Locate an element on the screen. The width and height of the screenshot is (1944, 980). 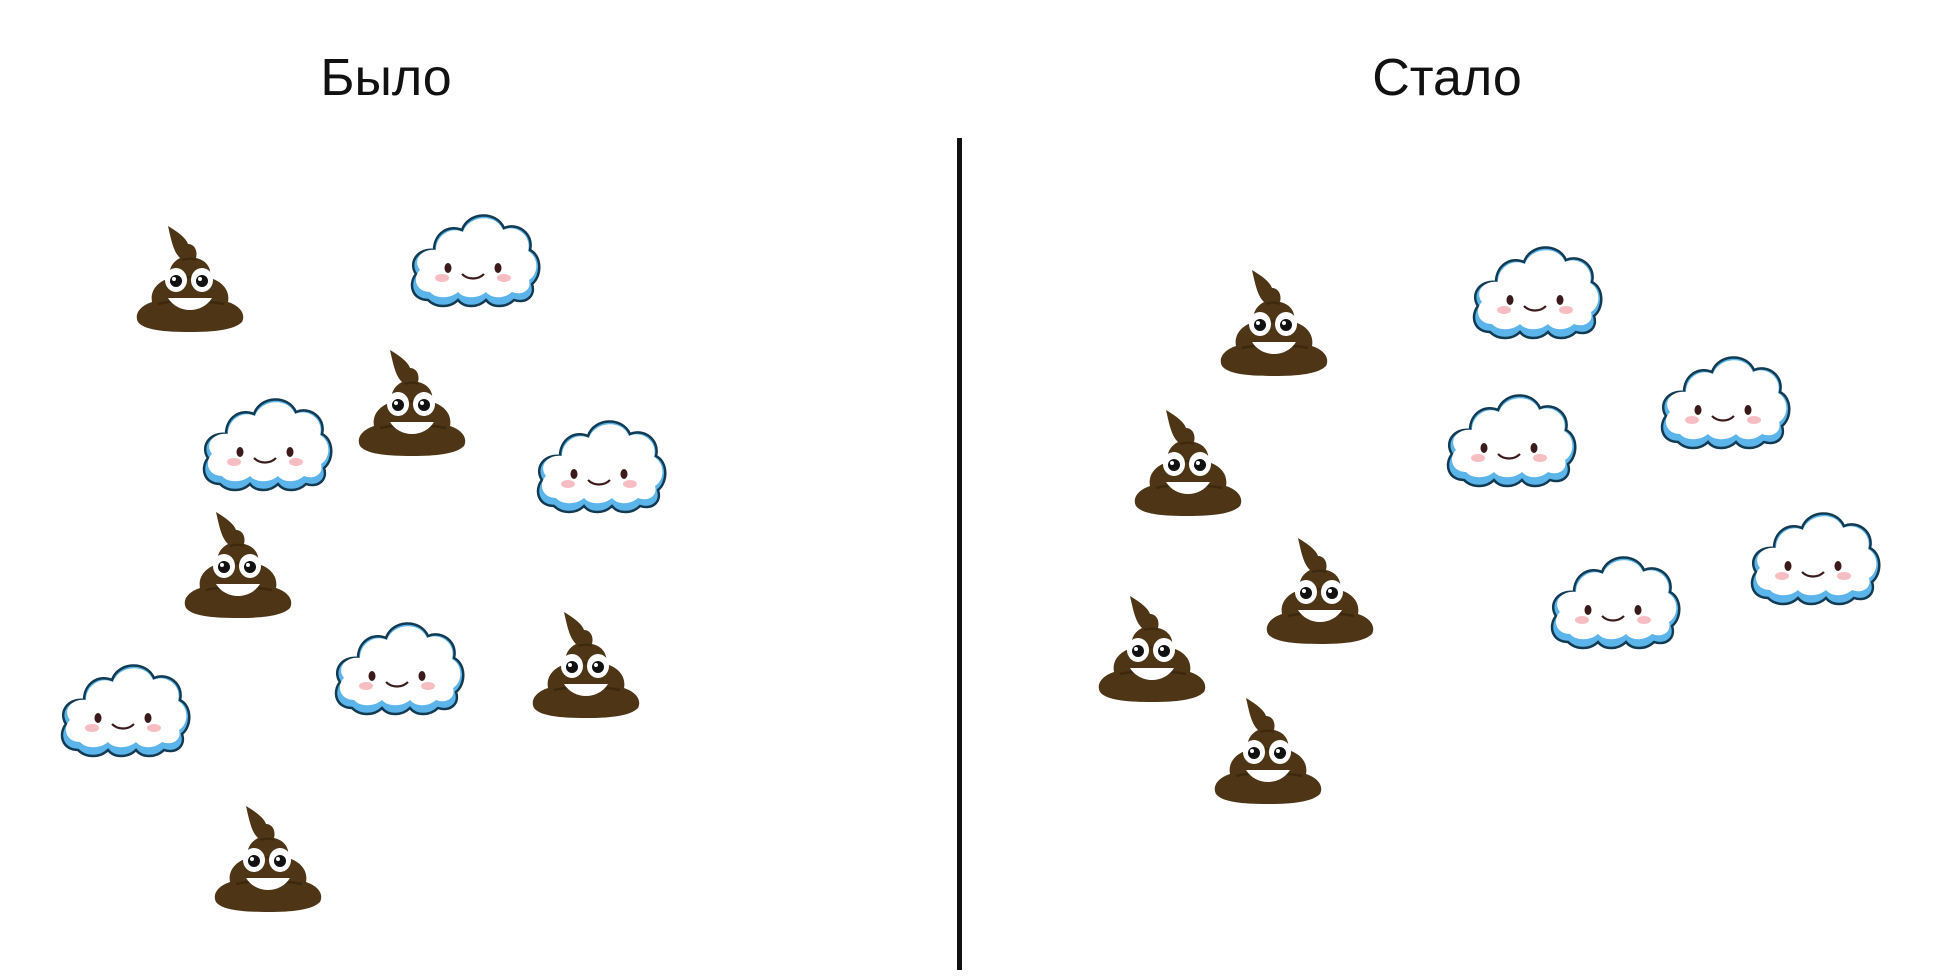
panel-divider is located at coordinates (959, 554).